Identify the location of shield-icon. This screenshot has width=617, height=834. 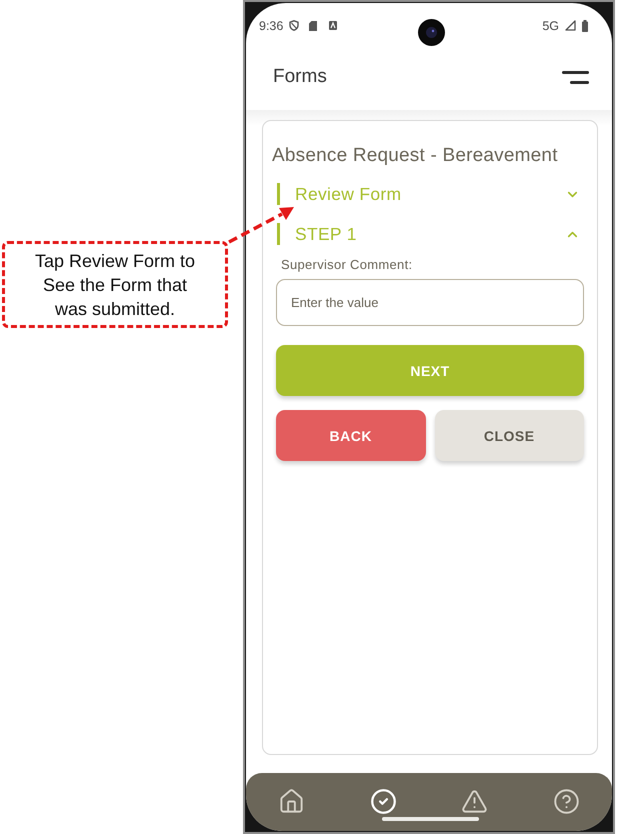
(294, 25).